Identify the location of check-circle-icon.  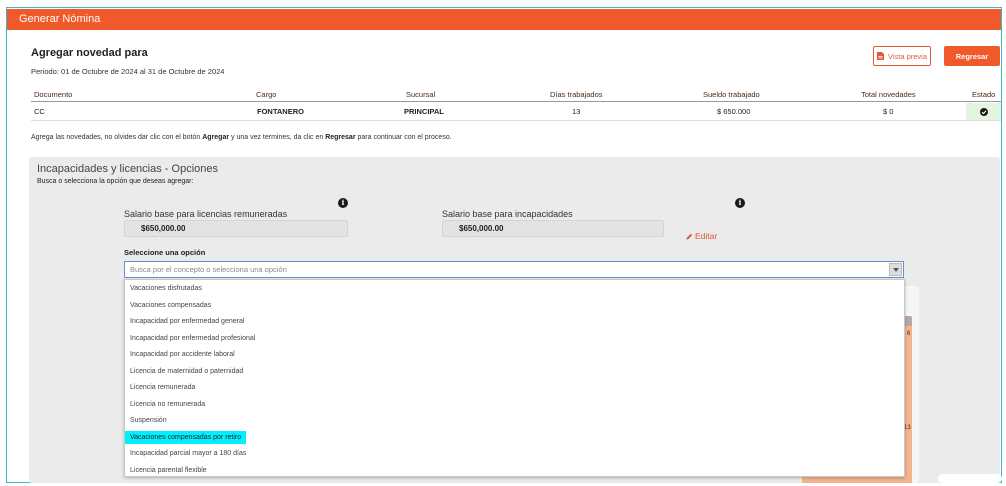
(983, 111).